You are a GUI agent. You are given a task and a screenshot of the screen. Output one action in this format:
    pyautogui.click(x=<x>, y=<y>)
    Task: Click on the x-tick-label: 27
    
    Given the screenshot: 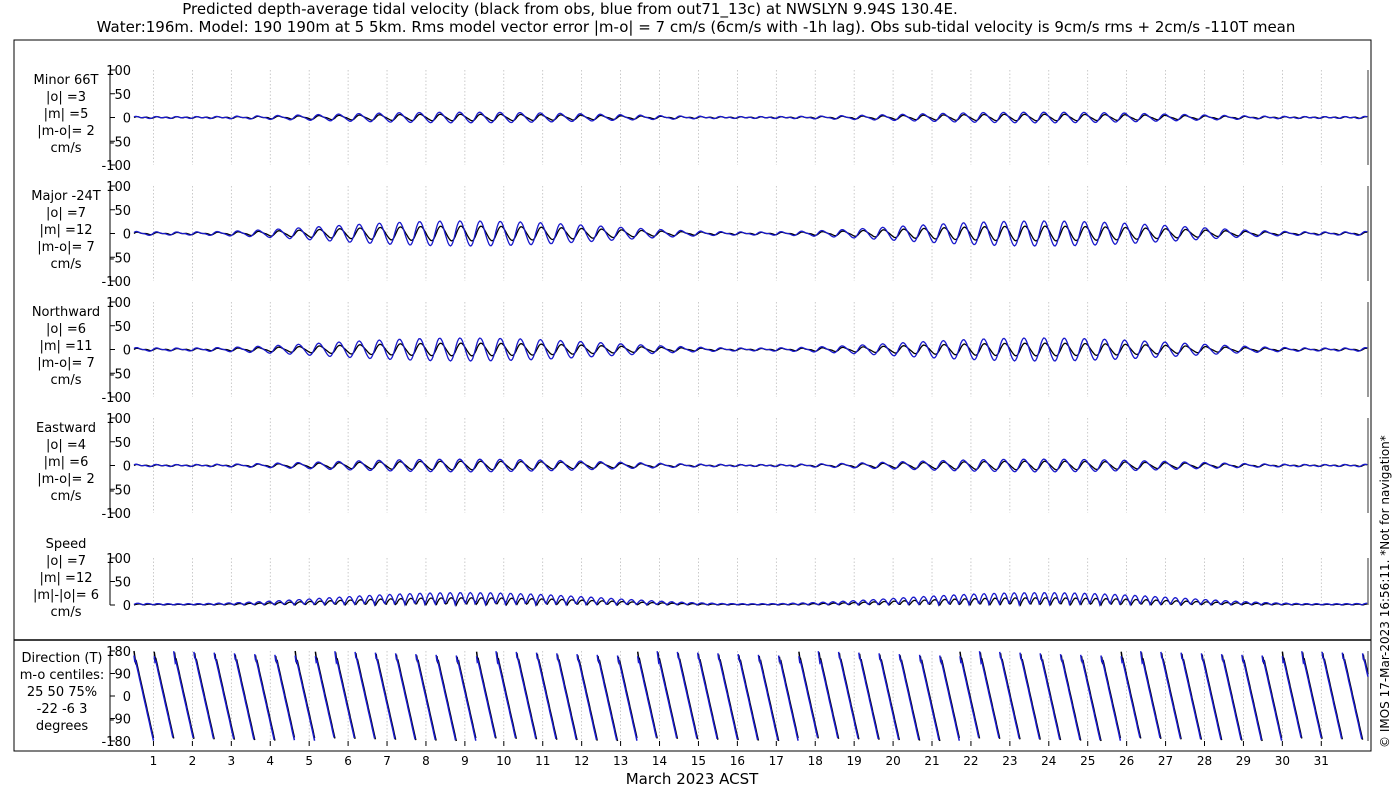 What is the action you would take?
    pyautogui.click(x=1165, y=761)
    